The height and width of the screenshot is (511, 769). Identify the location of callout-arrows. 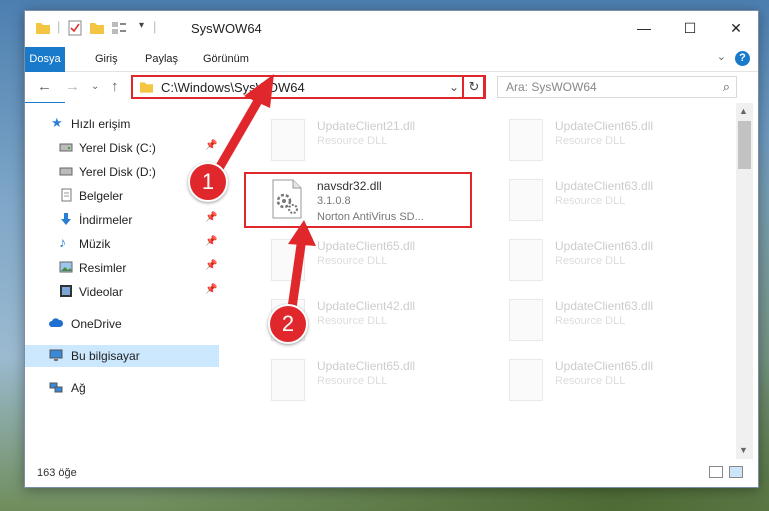
(264, 193).